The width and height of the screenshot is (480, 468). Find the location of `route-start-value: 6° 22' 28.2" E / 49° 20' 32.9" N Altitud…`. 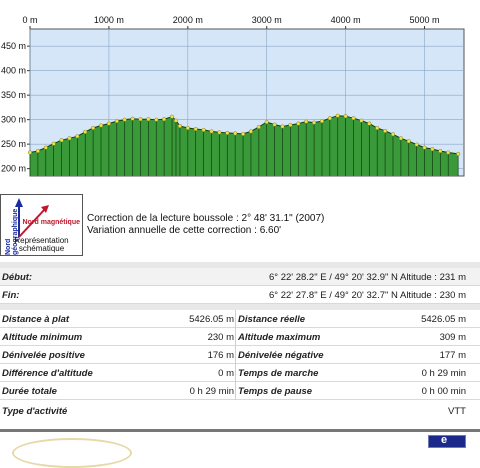

route-start-value: 6° 22' 28.2" E / 49° 20' 32.9" N Altitud… is located at coordinates (367, 277).